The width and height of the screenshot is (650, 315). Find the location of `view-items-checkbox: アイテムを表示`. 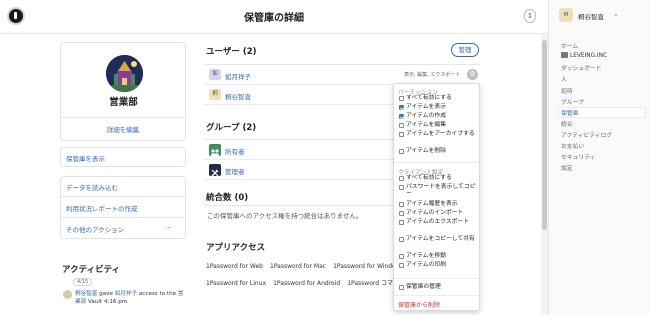

view-items-checkbox: アイテムを表示 is located at coordinates (438, 107).